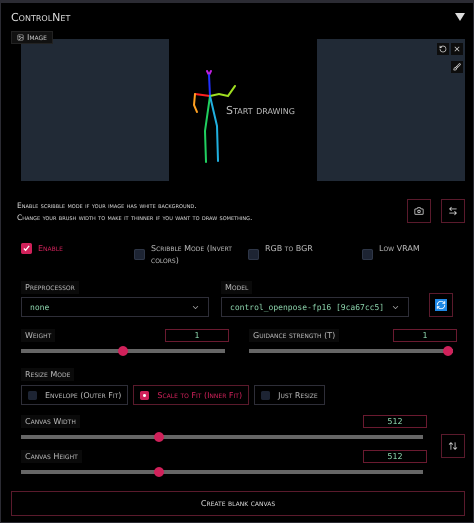  Describe the element at coordinates (289, 395) in the screenshot. I see `resize-option: Just Resize` at that location.